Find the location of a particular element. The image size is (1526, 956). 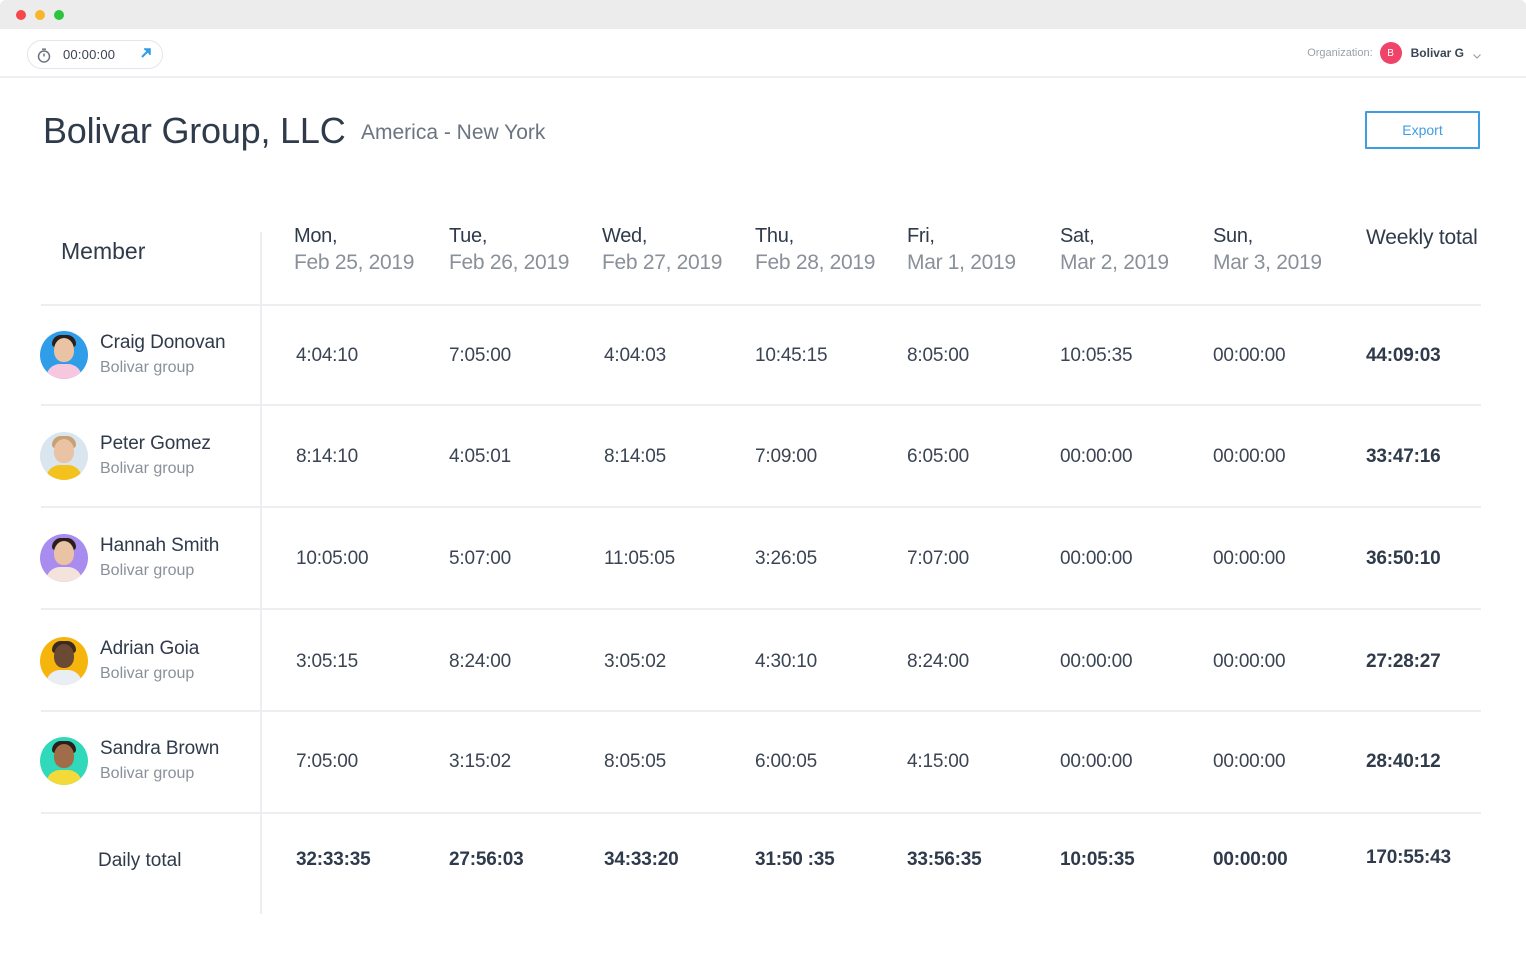

time-cell: 8:14:05 is located at coordinates (635, 457).